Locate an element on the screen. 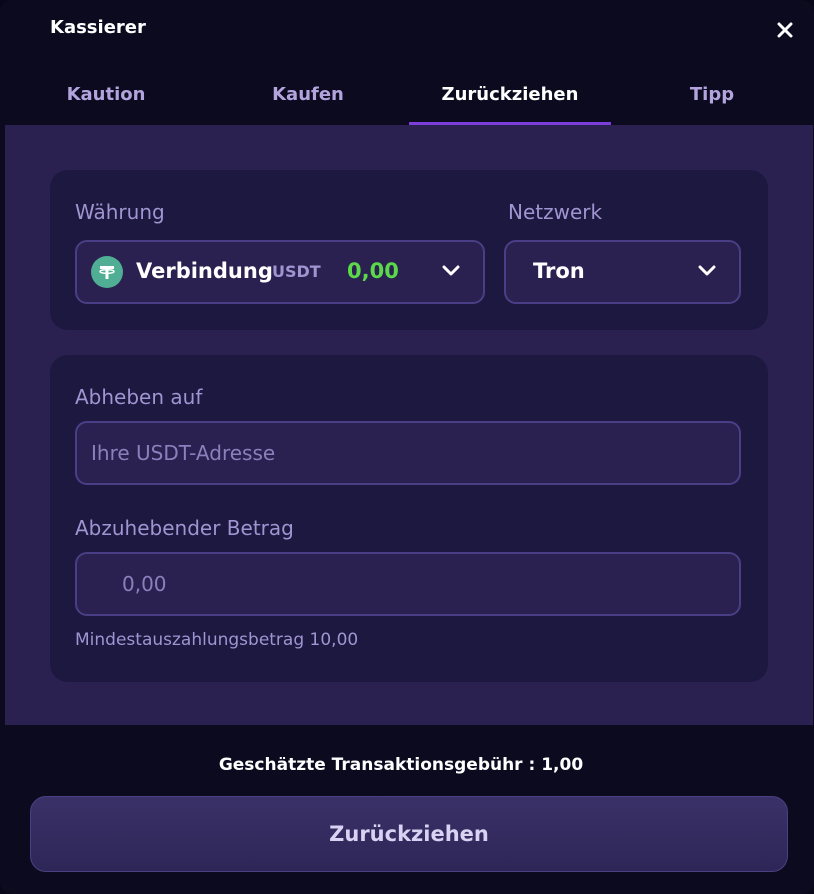 This screenshot has height=894, width=814. min-withdrawal-note: Mindestauszahlungsbetrag 10,00 is located at coordinates (217, 640).